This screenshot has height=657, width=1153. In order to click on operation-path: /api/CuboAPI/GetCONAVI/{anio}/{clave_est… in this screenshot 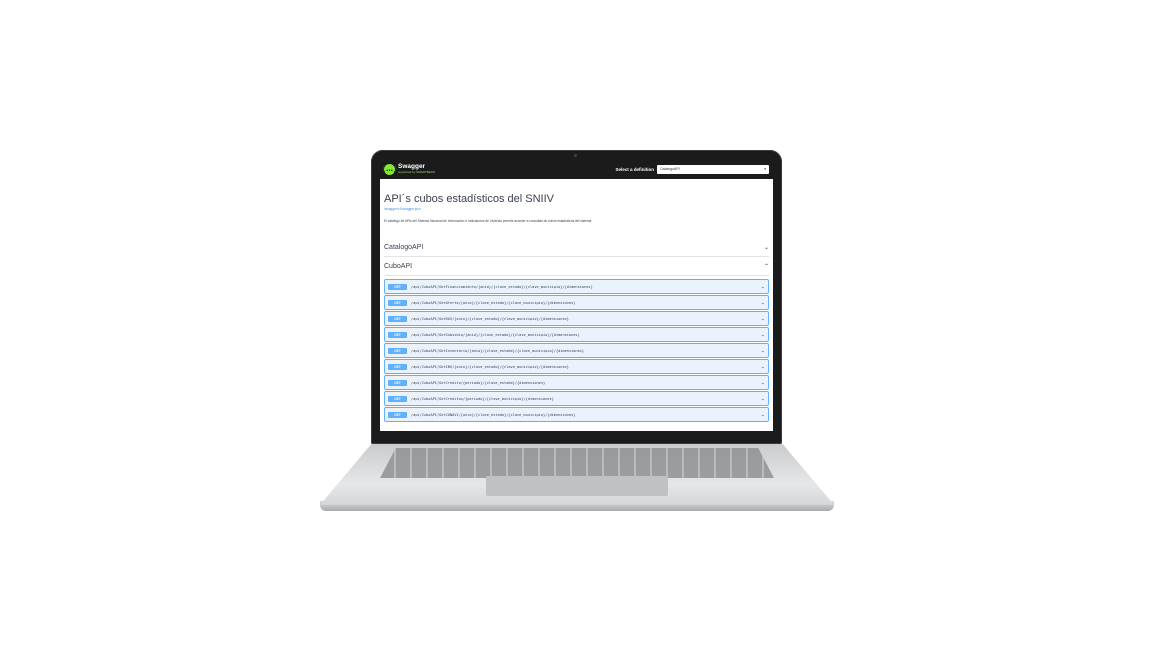, I will do `click(493, 414)`.